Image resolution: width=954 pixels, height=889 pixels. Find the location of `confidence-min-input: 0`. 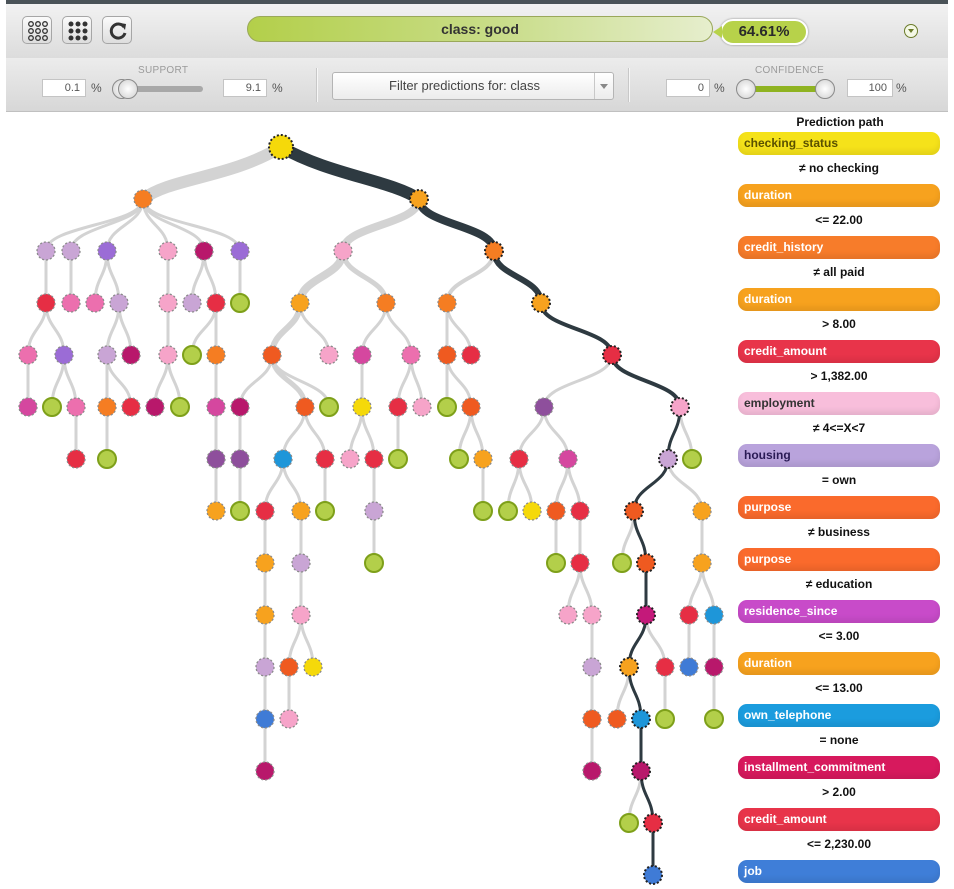

confidence-min-input: 0 is located at coordinates (688, 88).